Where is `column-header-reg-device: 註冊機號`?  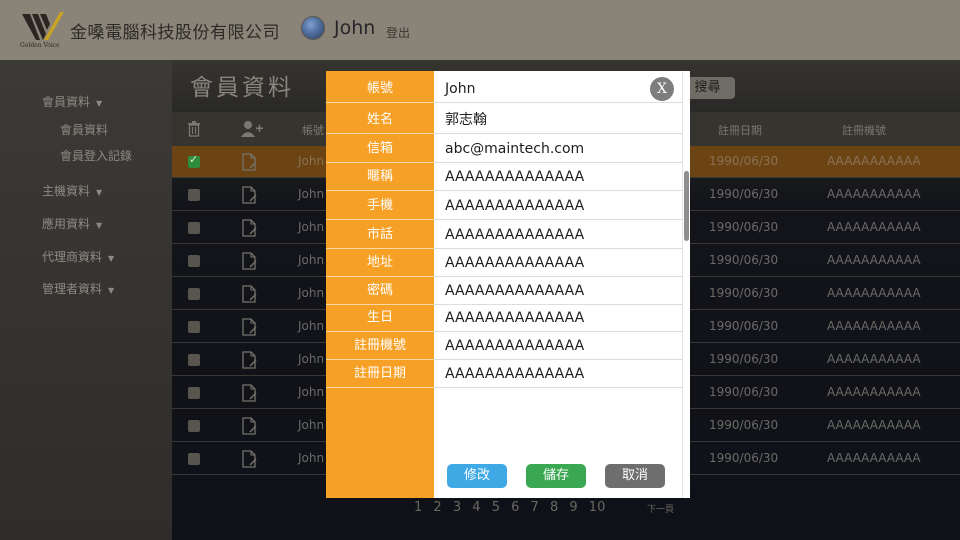
column-header-reg-device: 註冊機號 is located at coordinates (864, 130).